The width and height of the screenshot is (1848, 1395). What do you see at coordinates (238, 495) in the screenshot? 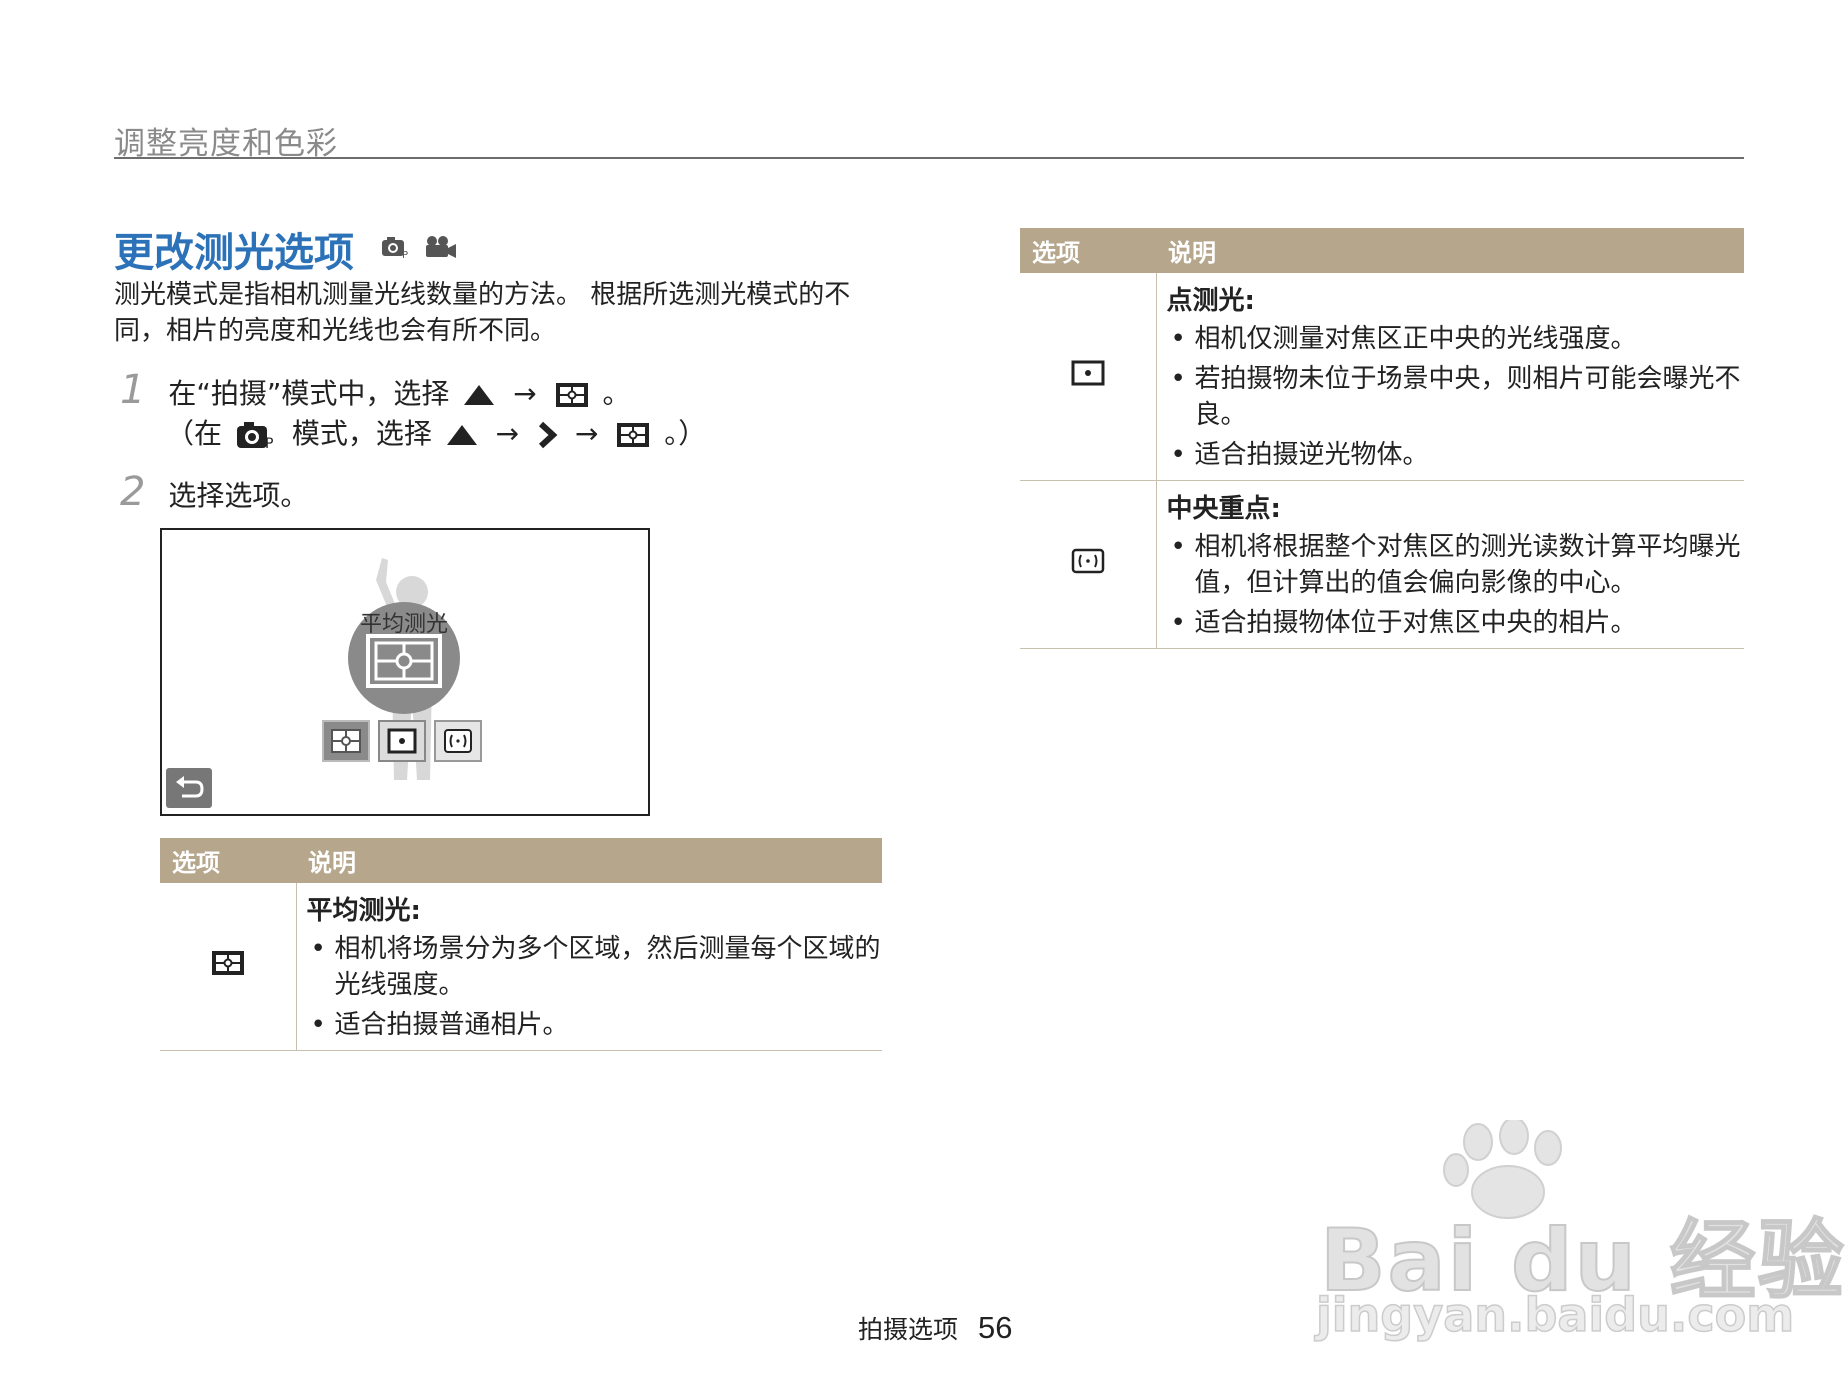
I see `step-text: 选择选项。` at bounding box center [238, 495].